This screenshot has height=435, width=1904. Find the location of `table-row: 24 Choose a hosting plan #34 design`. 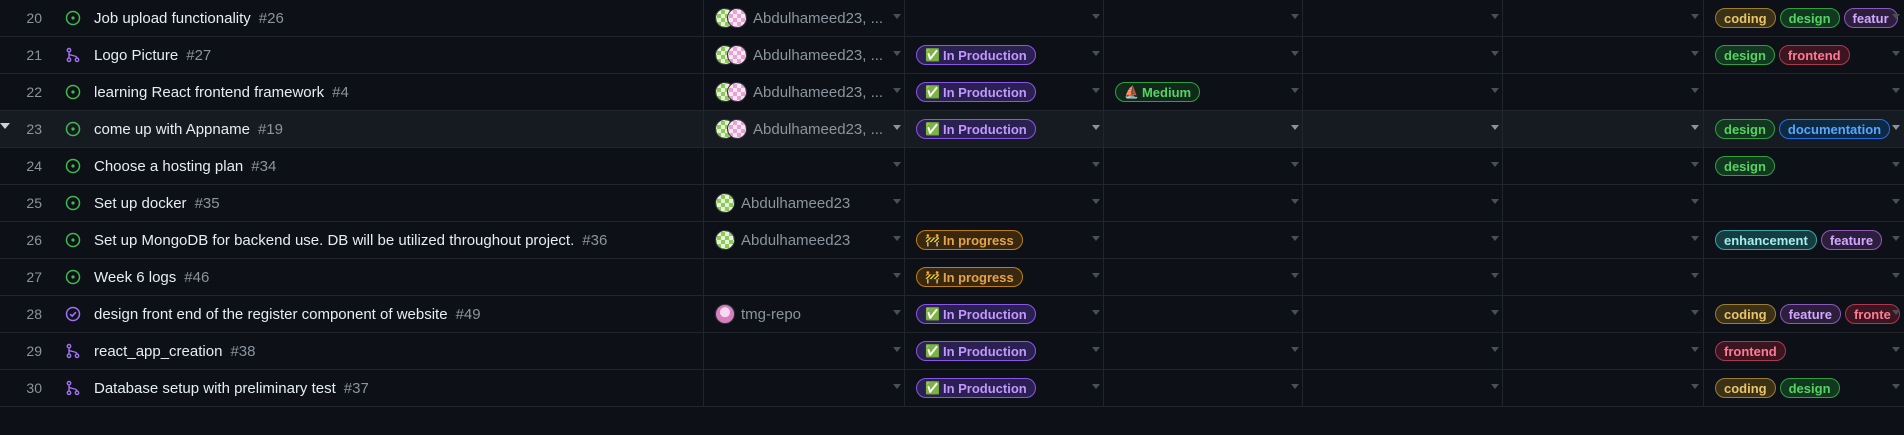

table-row: 24 Choose a hosting plan #34 design is located at coordinates (952, 166).